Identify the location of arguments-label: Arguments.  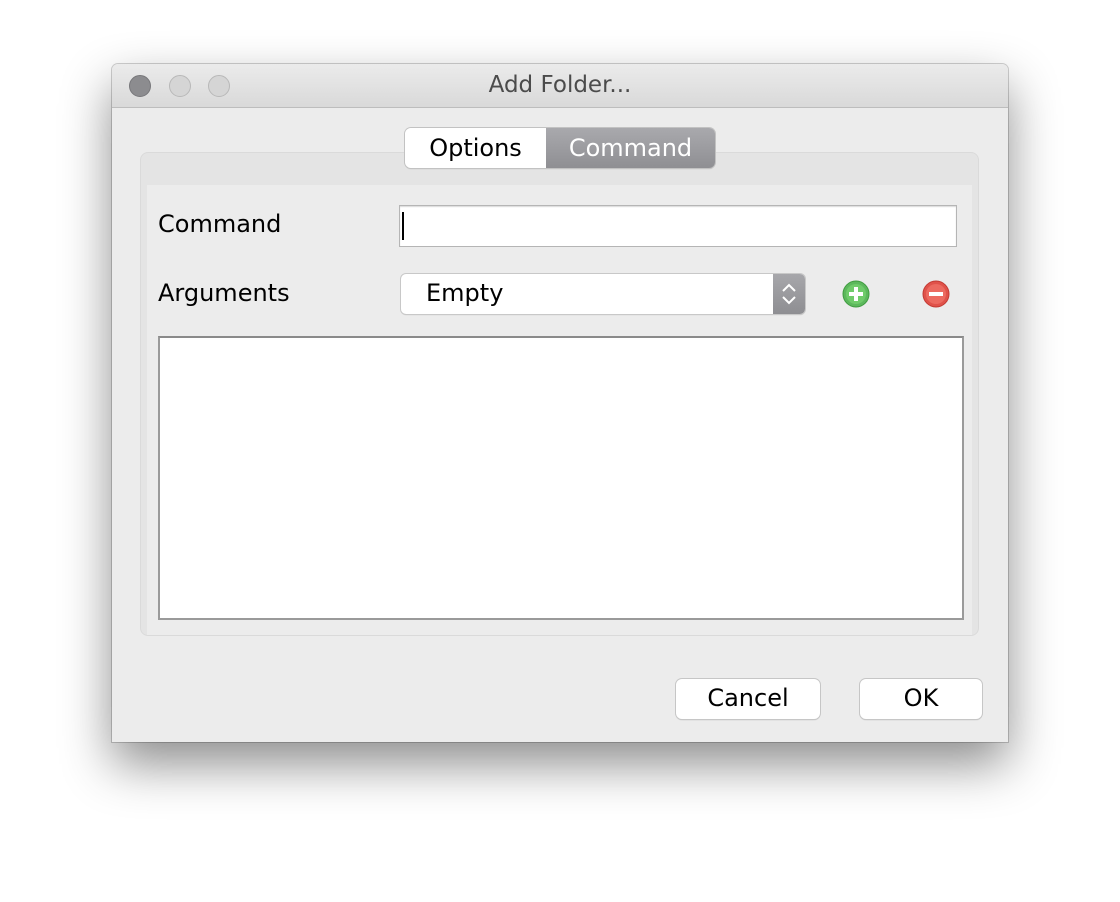
(224, 293).